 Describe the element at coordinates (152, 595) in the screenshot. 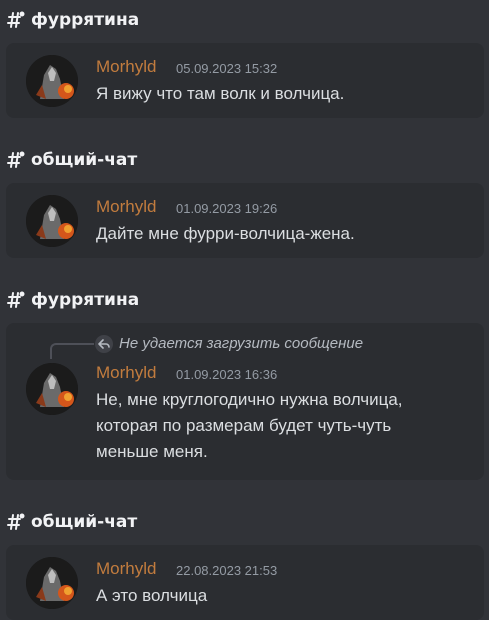

I see `message-content: А это волчица` at that location.